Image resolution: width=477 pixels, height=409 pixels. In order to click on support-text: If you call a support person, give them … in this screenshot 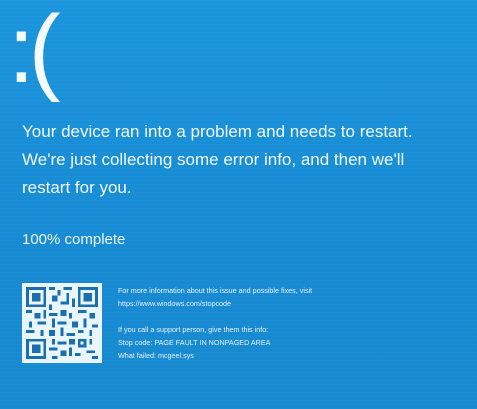, I will do `click(193, 329)`.